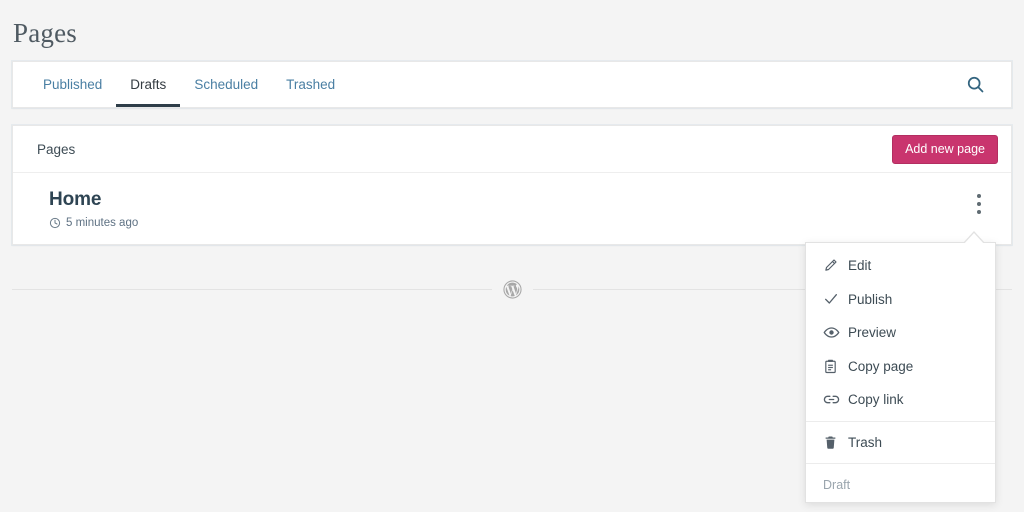 Image resolution: width=1024 pixels, height=512 pixels. I want to click on page-item-title: Home, so click(75, 199).